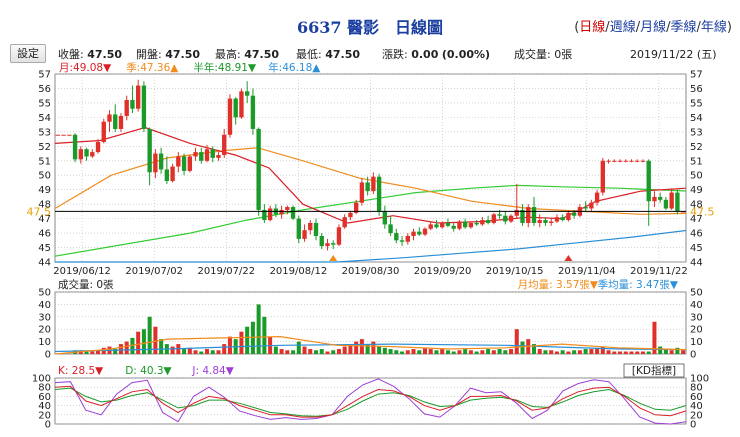 The image size is (740, 437). Describe the element at coordinates (684, 27) in the screenshot. I see `period-quarterly-link: 季線` at that location.